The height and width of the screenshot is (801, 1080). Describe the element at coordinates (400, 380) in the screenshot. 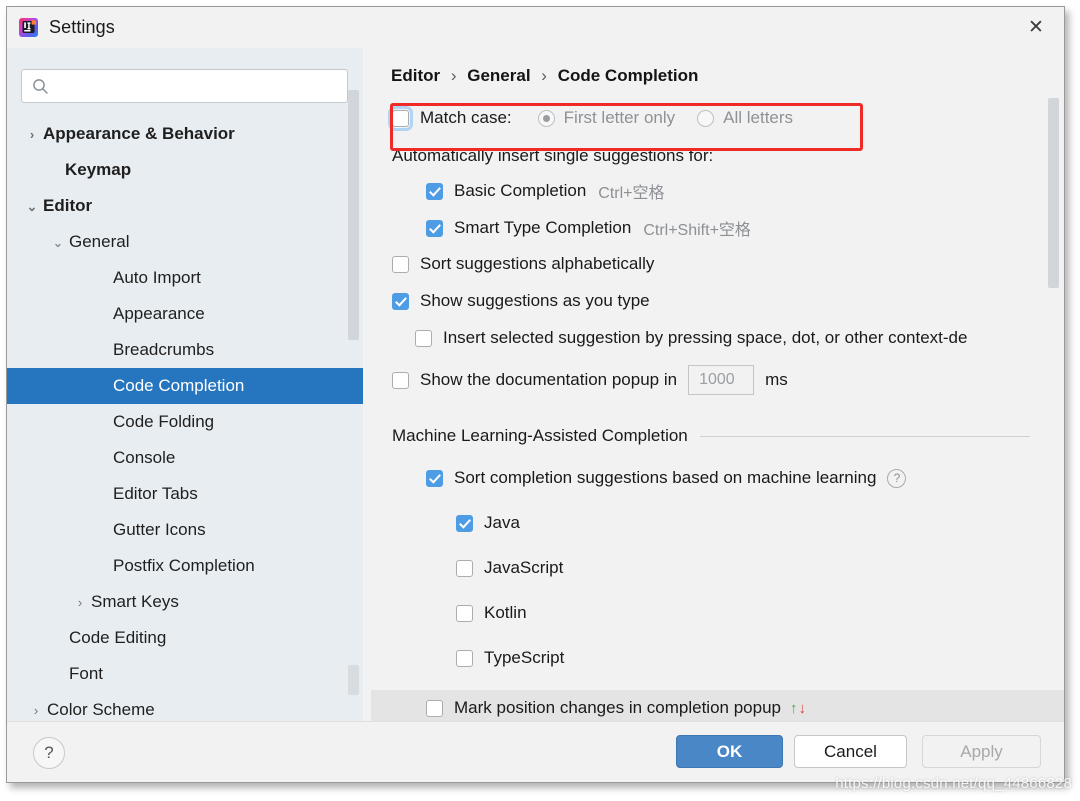

I see `doc-popup-checkbox` at that location.